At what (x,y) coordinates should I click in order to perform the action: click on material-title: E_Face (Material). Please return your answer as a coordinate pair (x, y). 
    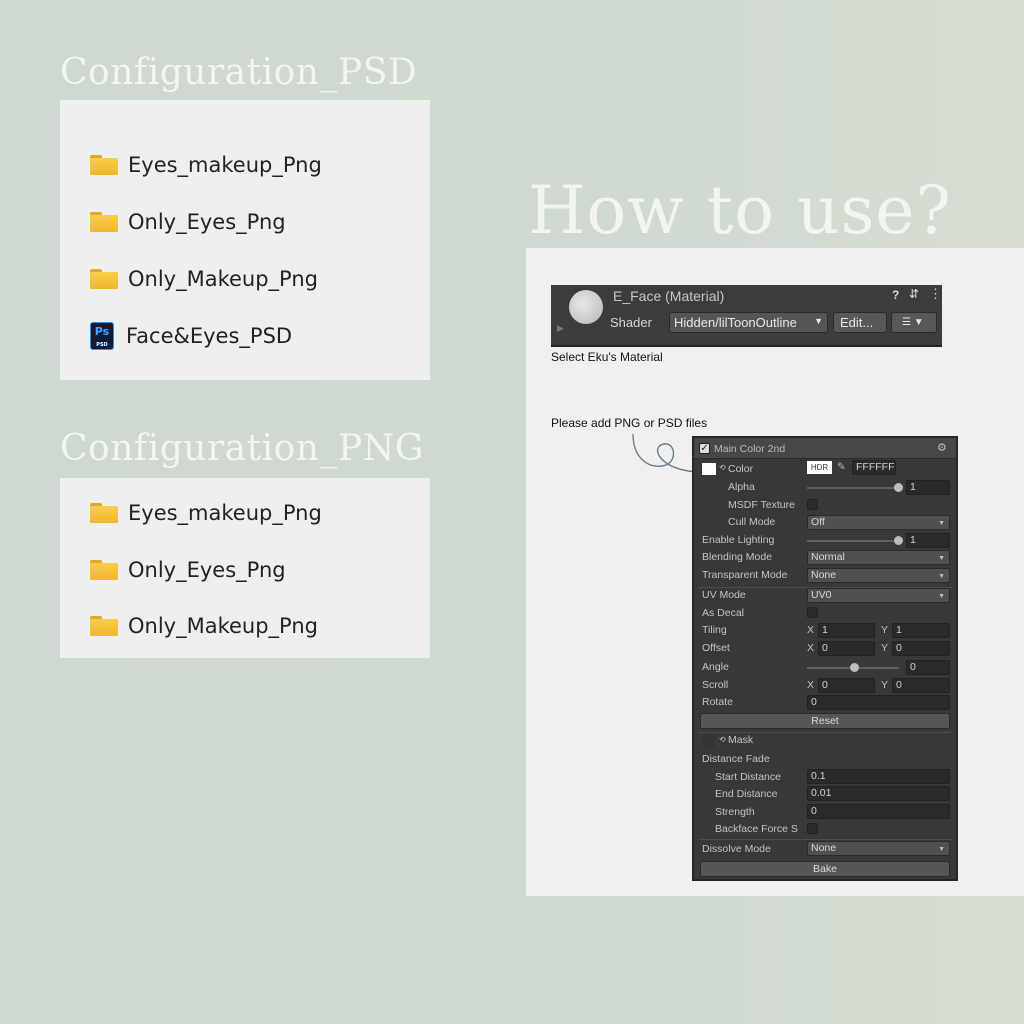
    Looking at the image, I should click on (669, 296).